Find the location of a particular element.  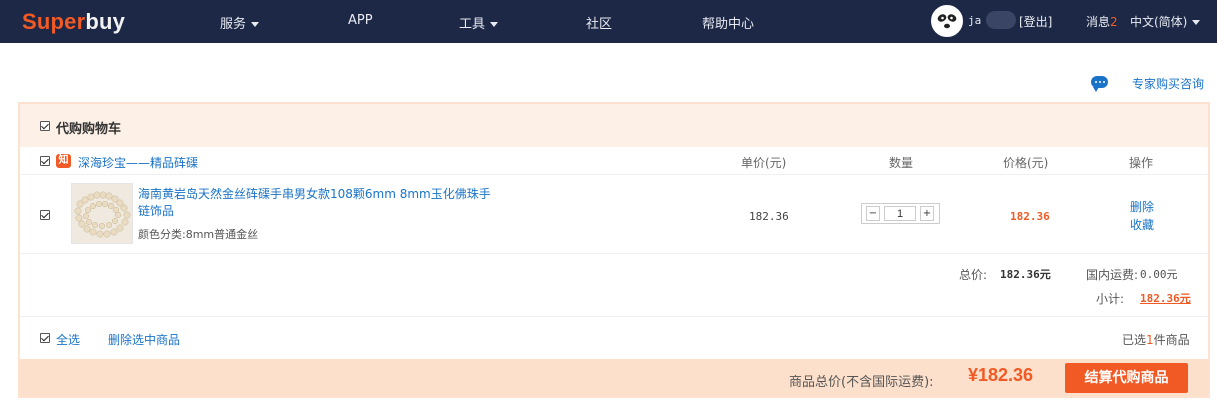

messages-label: 消息 is located at coordinates (1098, 22).